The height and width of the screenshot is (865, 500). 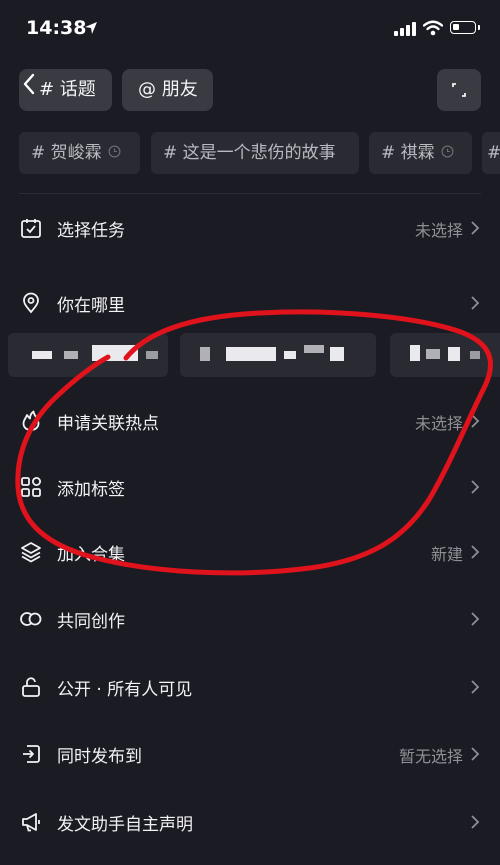 What do you see at coordinates (125, 825) in the screenshot?
I see `row-label: 发文助手自主声明` at bounding box center [125, 825].